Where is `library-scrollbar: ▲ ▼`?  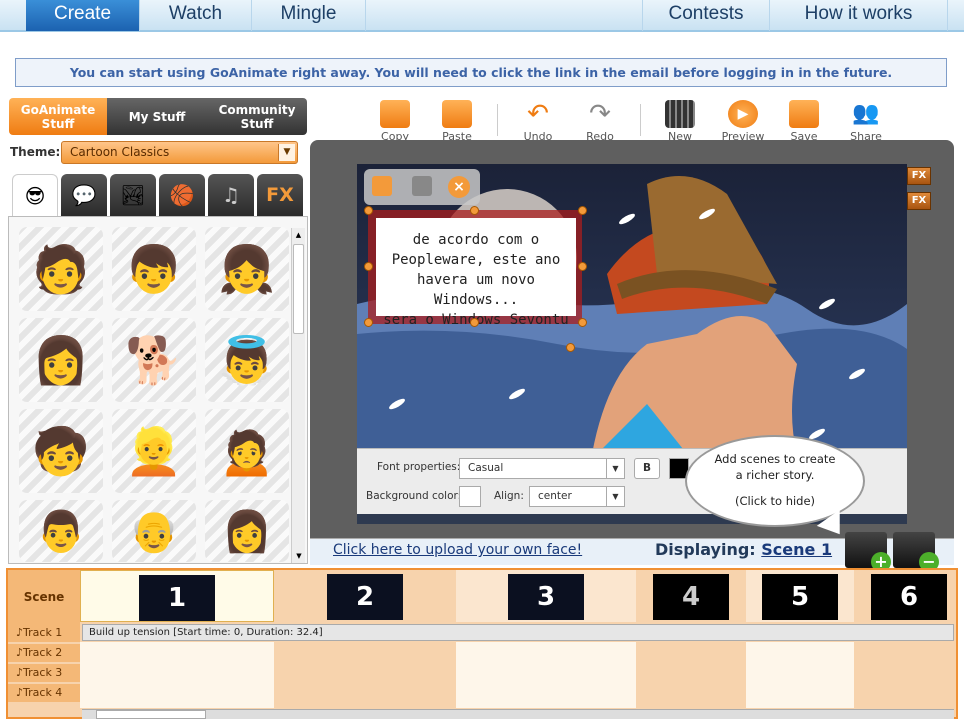 library-scrollbar: ▲ ▼ is located at coordinates (298, 395).